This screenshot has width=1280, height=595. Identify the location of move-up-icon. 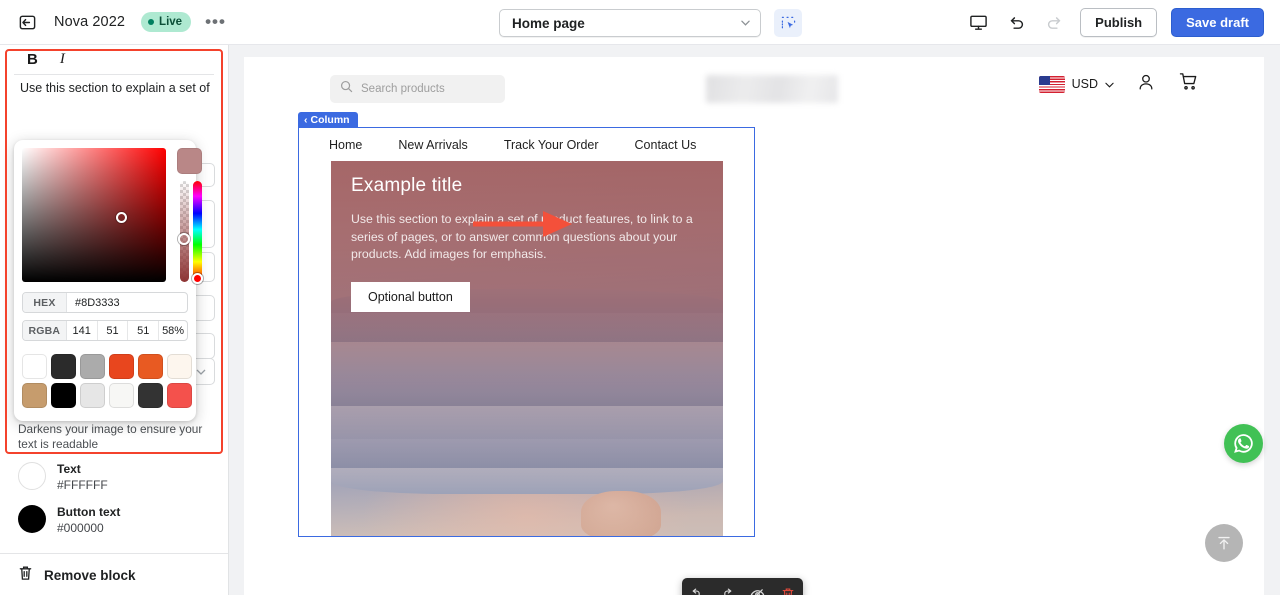
(697, 589).